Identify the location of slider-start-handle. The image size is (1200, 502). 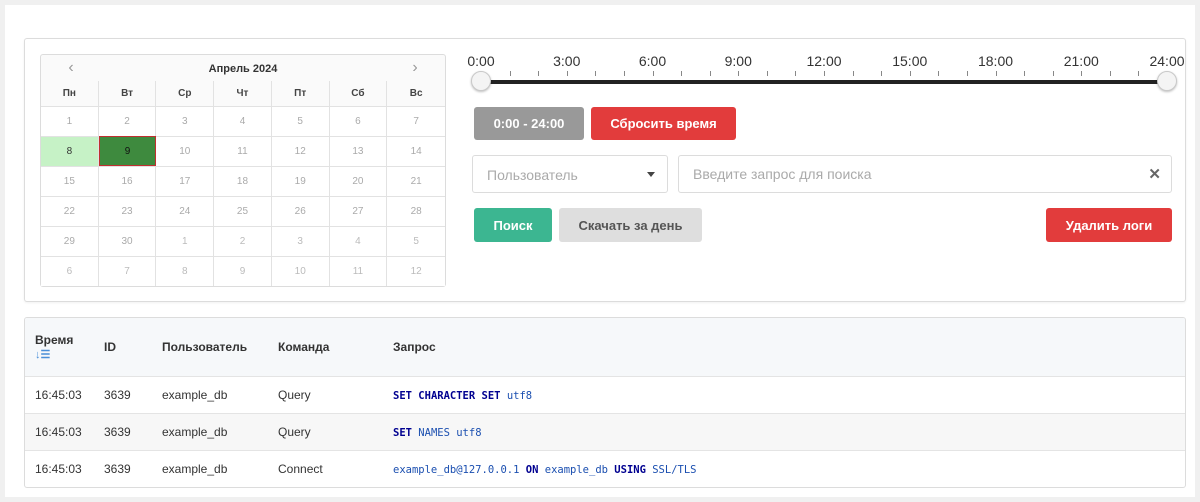
(481, 81).